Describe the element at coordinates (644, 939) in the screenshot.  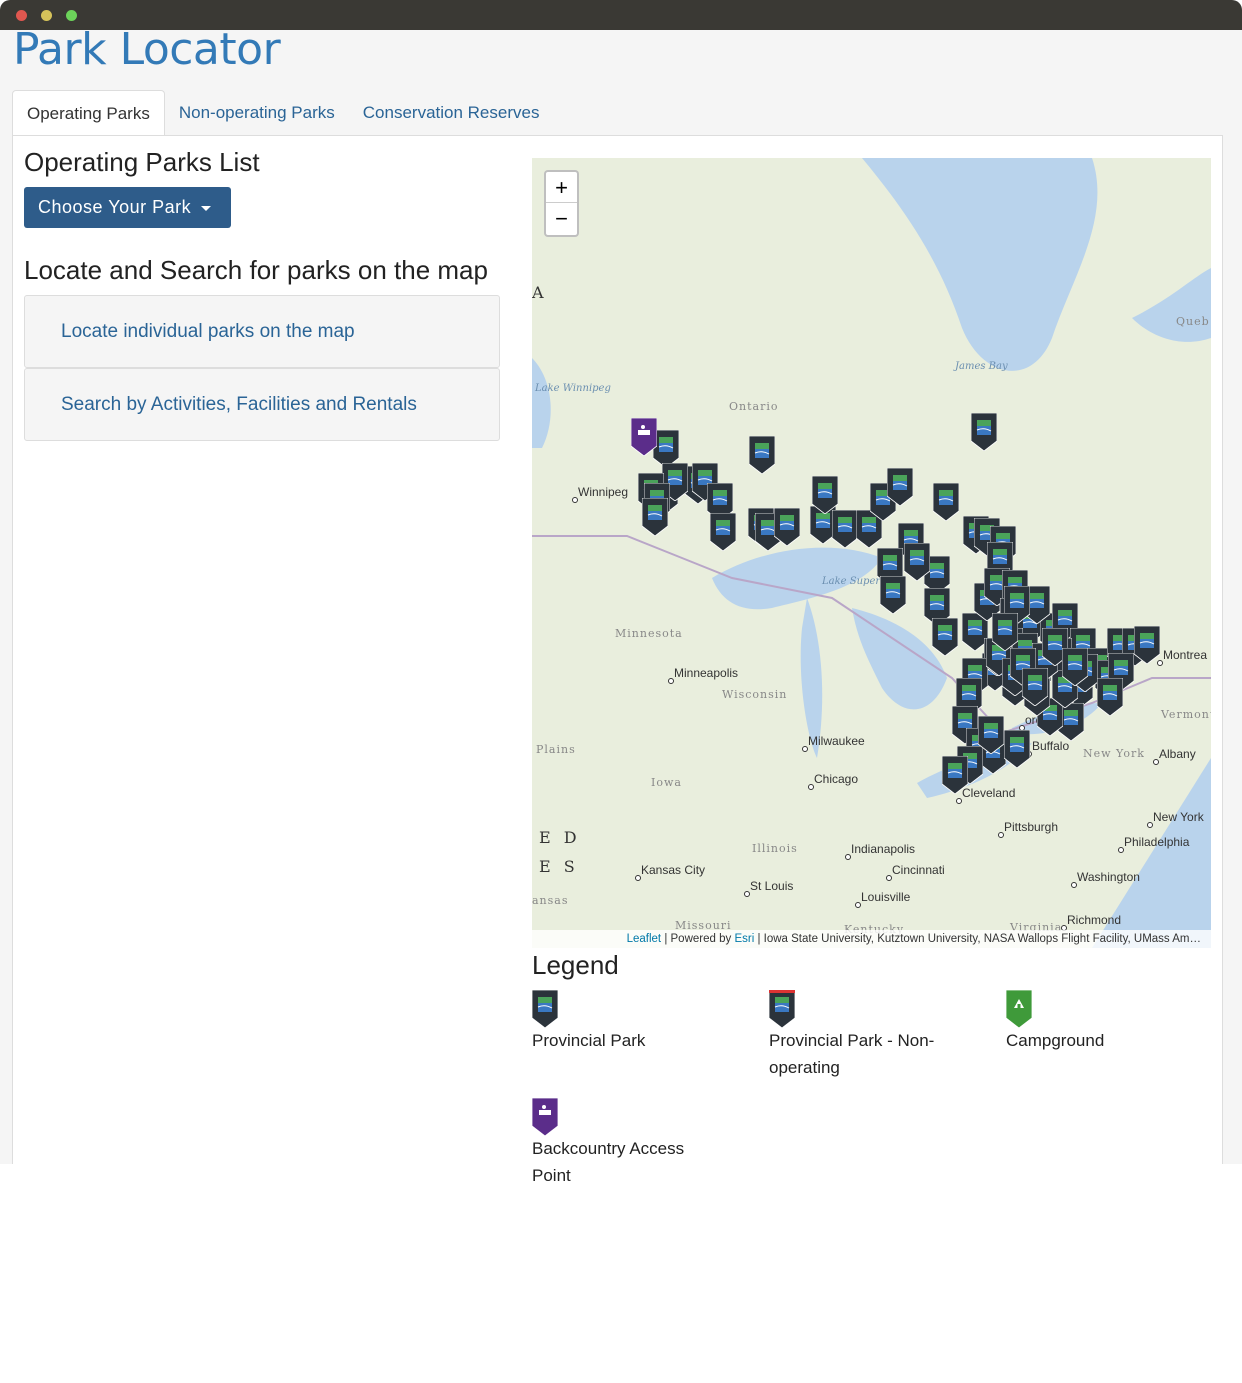
I see `leaflet-link: Leaflet` at that location.